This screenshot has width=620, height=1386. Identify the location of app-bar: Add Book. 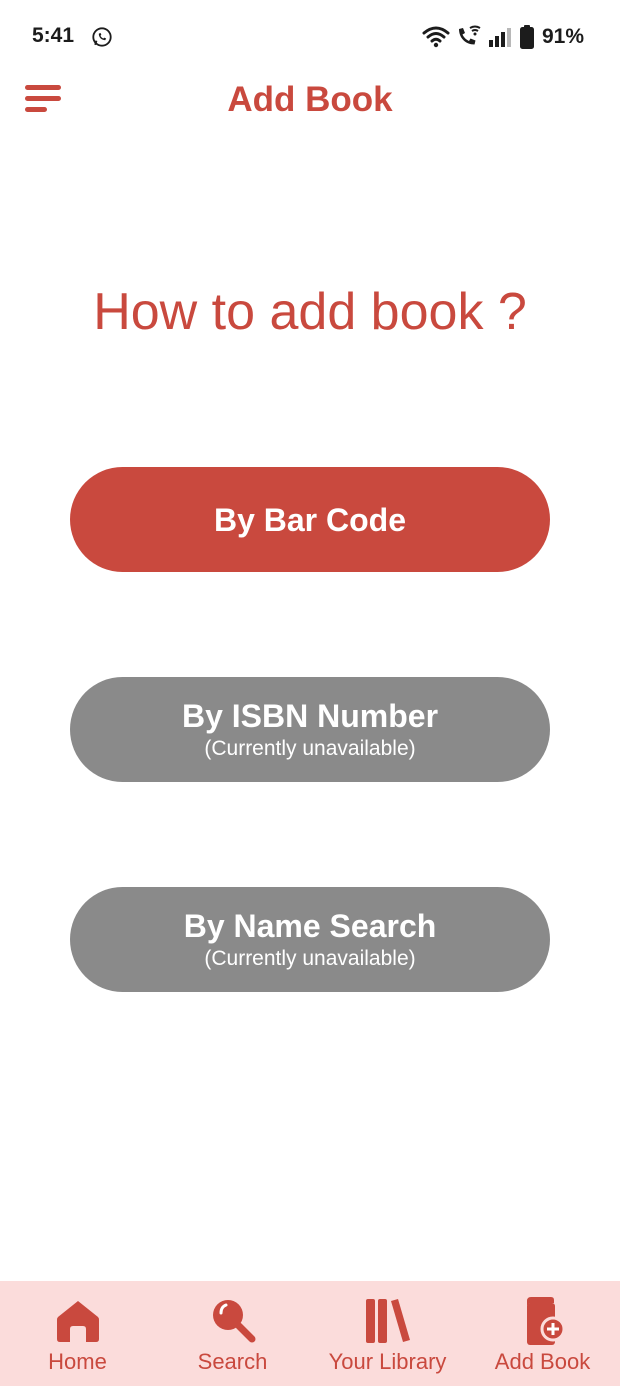
(310, 102).